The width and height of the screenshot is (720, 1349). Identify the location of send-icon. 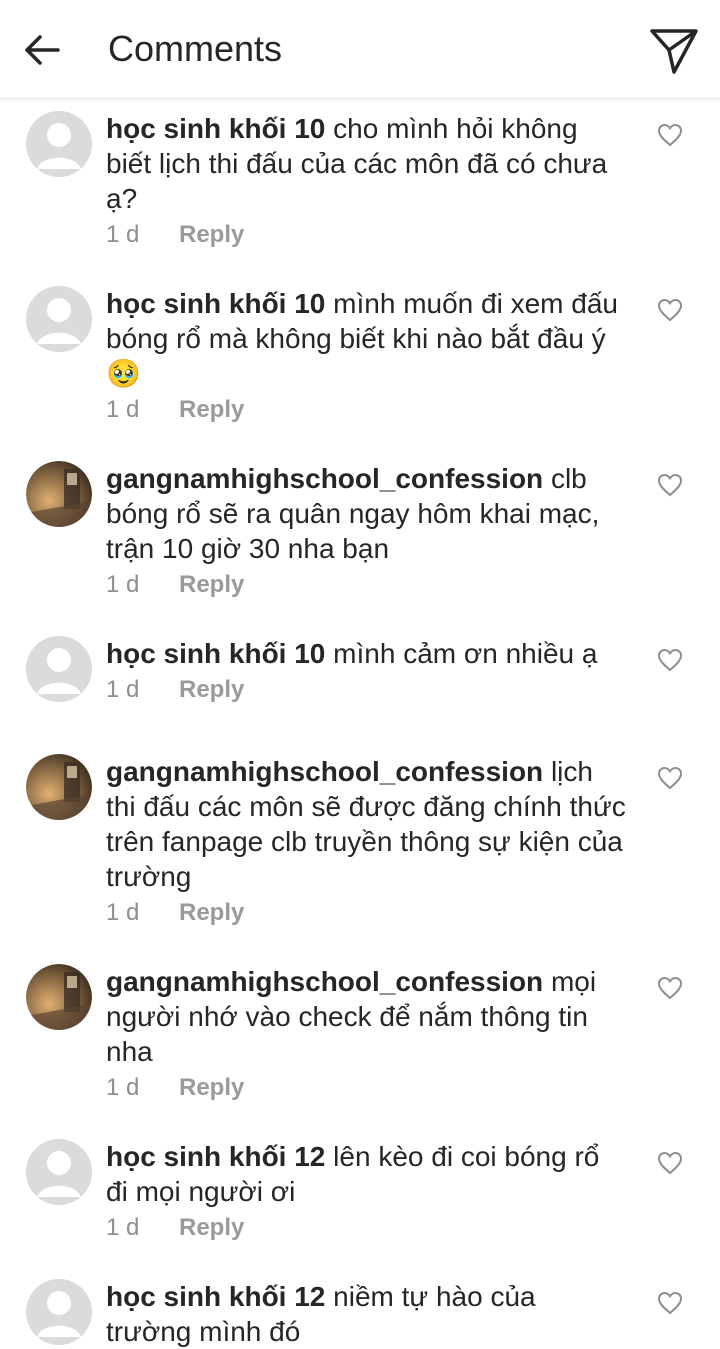
(674, 51).